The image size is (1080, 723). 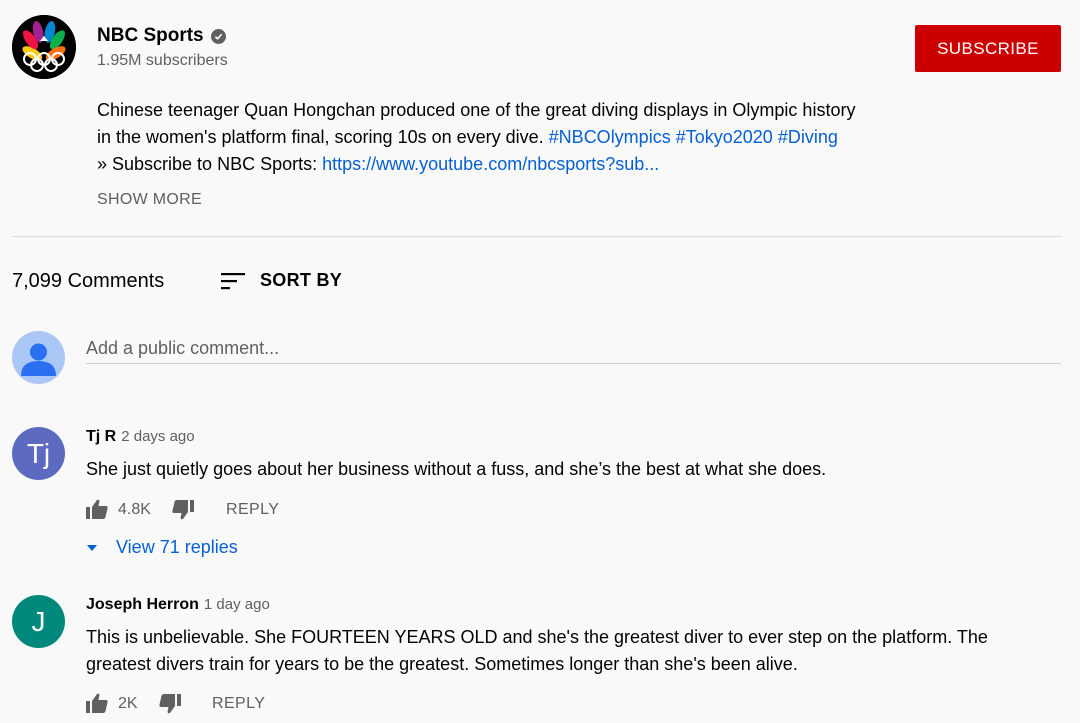 I want to click on comment-author: Joseph Herron, so click(x=142, y=604).